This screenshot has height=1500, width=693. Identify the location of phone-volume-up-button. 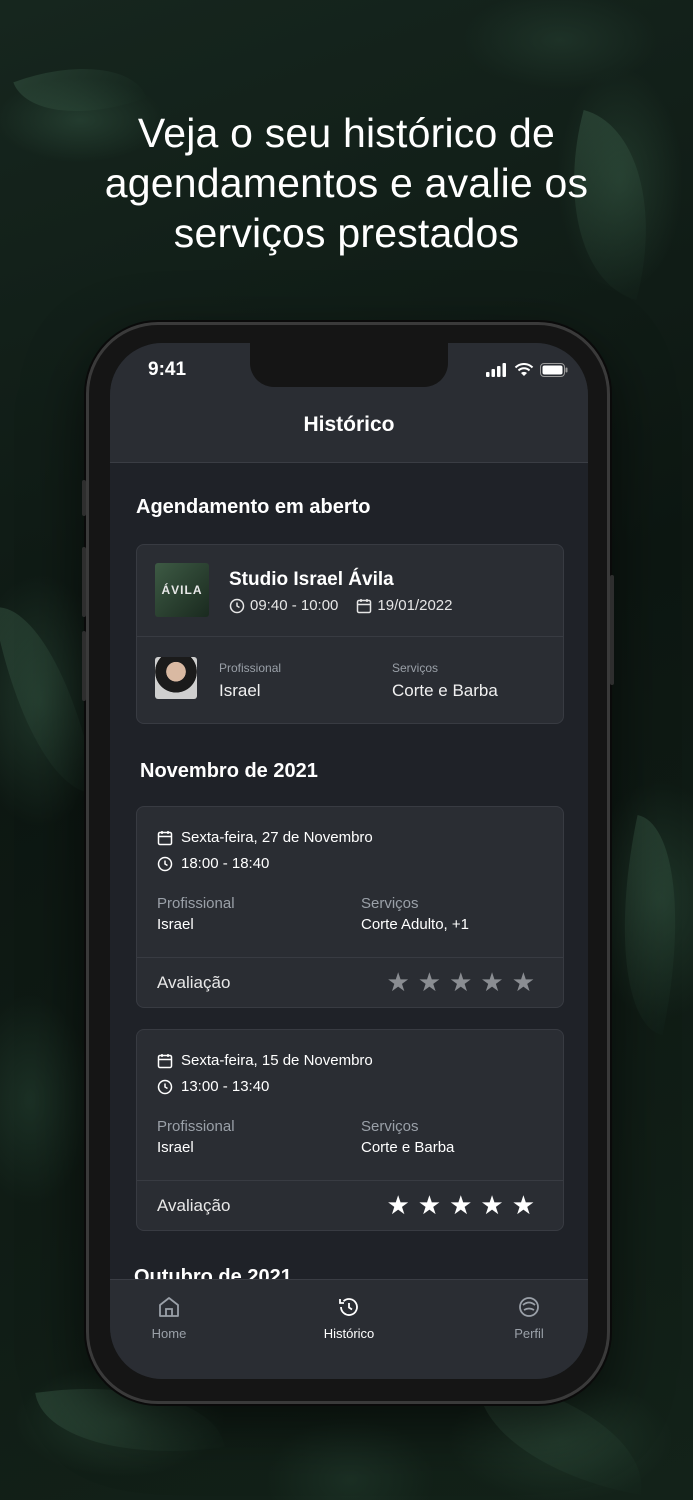
(84, 582).